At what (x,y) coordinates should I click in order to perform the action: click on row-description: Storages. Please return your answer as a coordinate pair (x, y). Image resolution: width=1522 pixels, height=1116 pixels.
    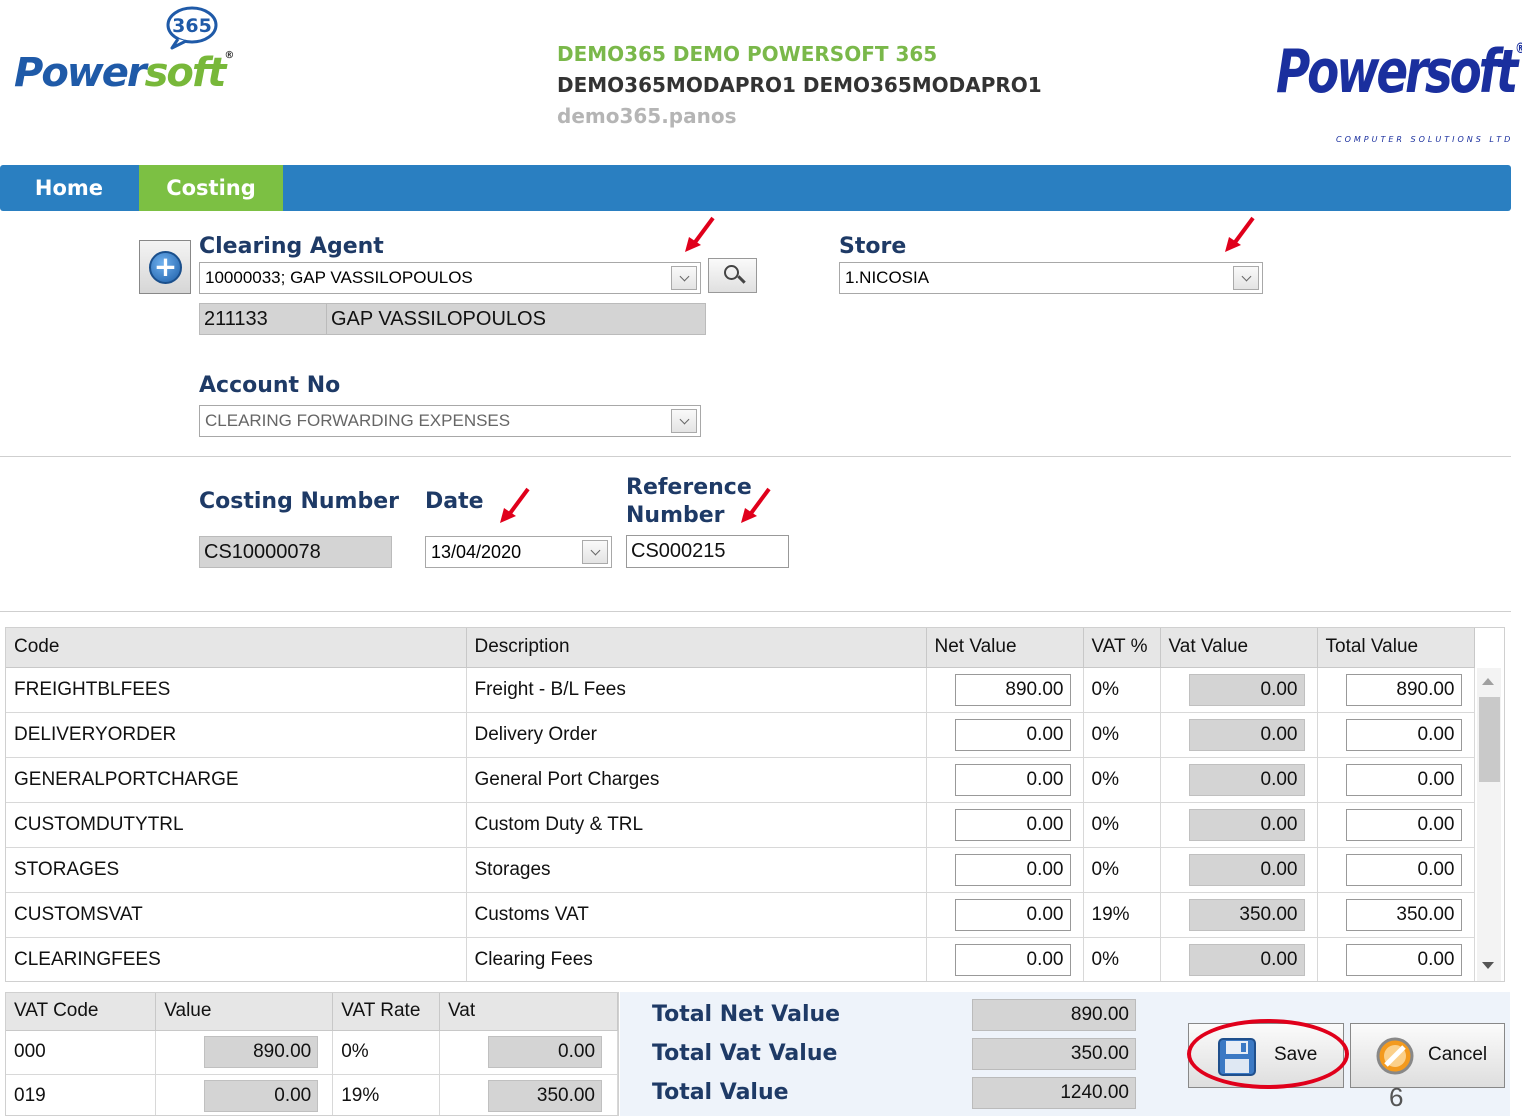
    Looking at the image, I should click on (696, 870).